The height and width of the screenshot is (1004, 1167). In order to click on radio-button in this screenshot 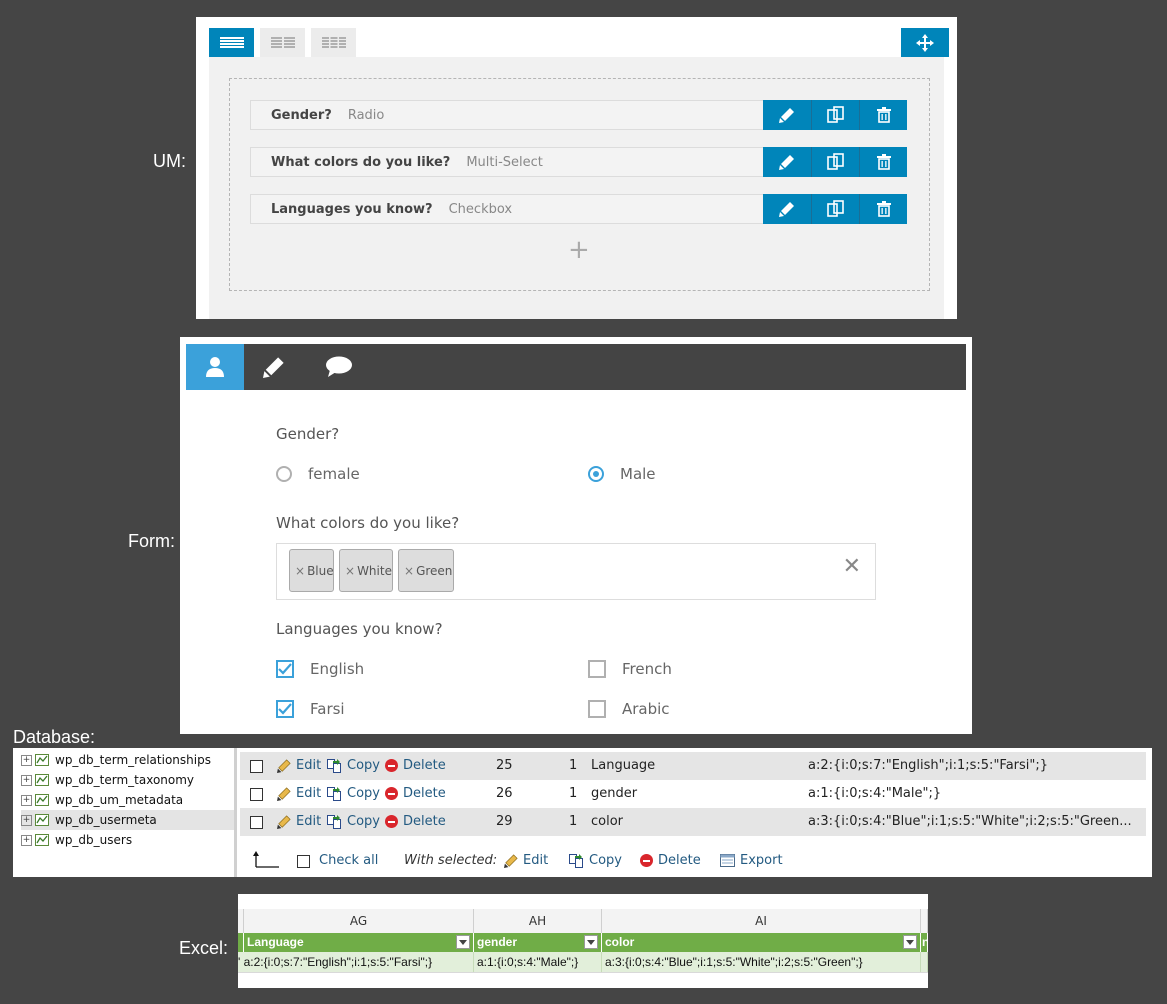, I will do `click(284, 474)`.